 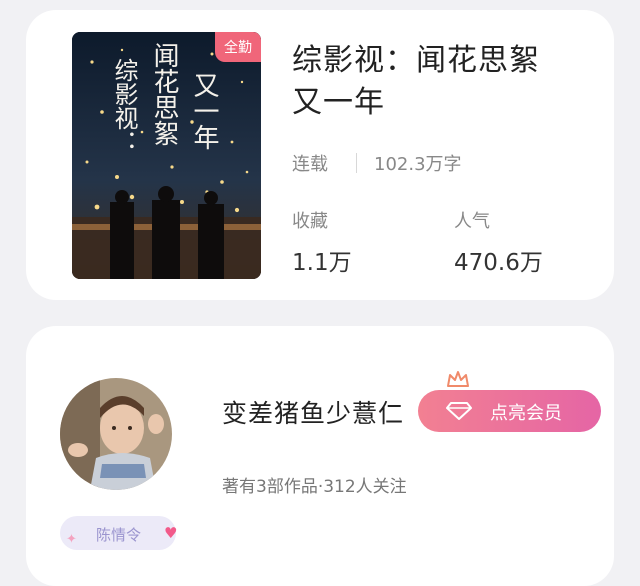 I want to click on author-avatar, so click(x=116, y=434).